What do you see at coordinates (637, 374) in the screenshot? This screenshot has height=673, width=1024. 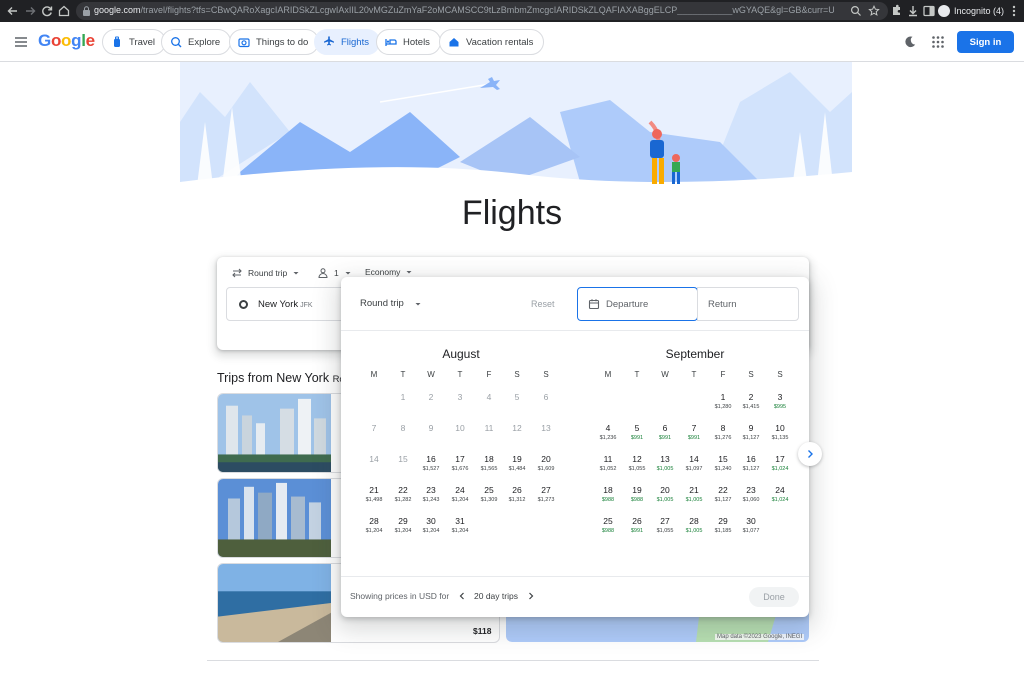 I see `weekday-label: T` at bounding box center [637, 374].